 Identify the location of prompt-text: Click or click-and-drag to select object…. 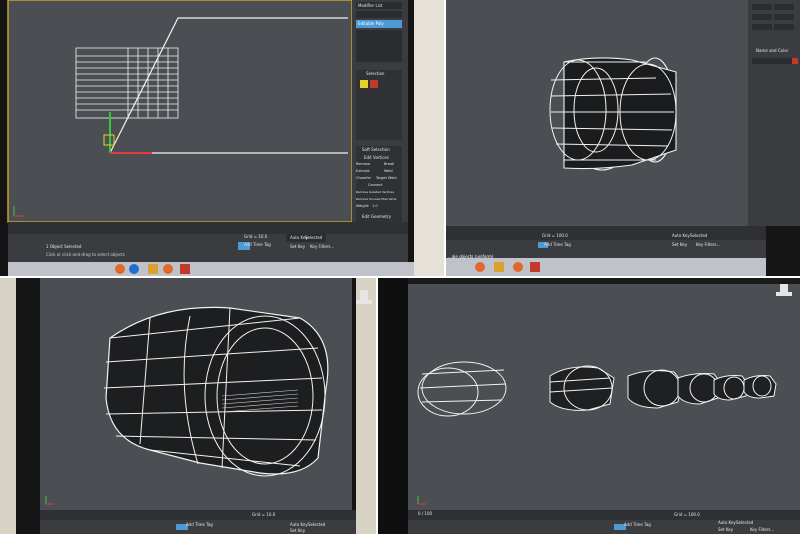
(85, 254).